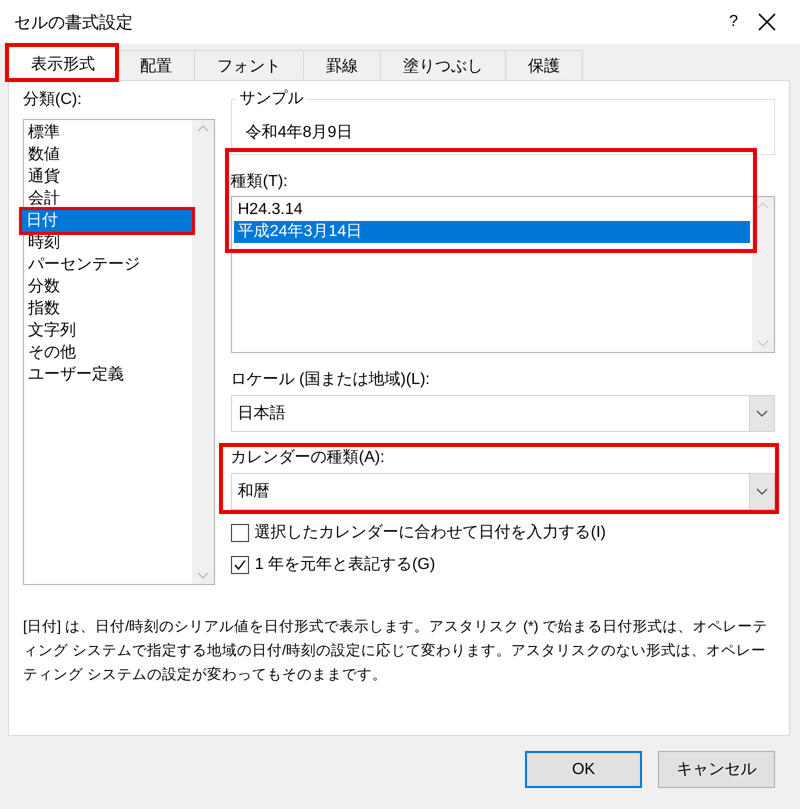  What do you see at coordinates (108, 287) in the screenshot?
I see `category-item: 分数` at bounding box center [108, 287].